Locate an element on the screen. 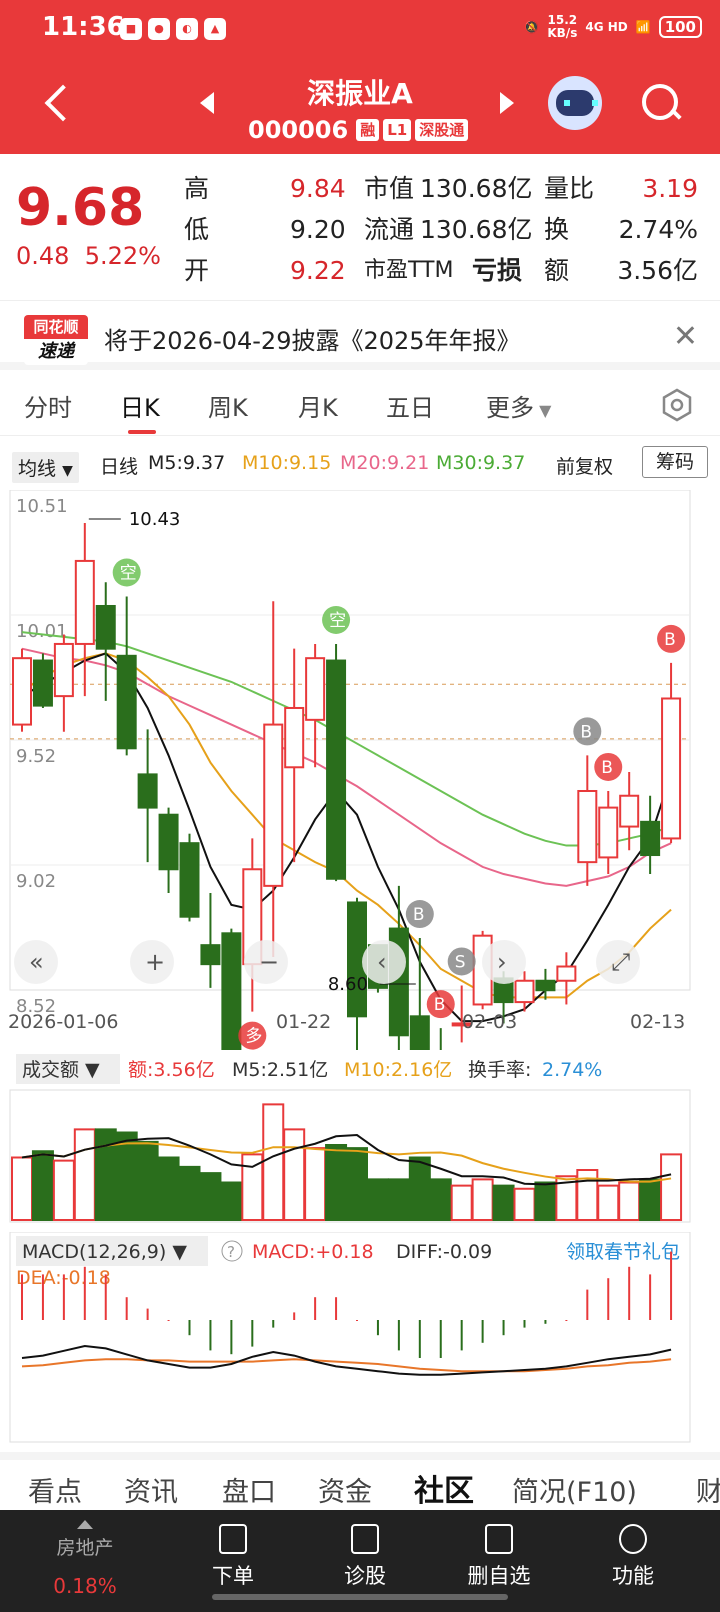  close-icon: ✕ is located at coordinates (685, 336).